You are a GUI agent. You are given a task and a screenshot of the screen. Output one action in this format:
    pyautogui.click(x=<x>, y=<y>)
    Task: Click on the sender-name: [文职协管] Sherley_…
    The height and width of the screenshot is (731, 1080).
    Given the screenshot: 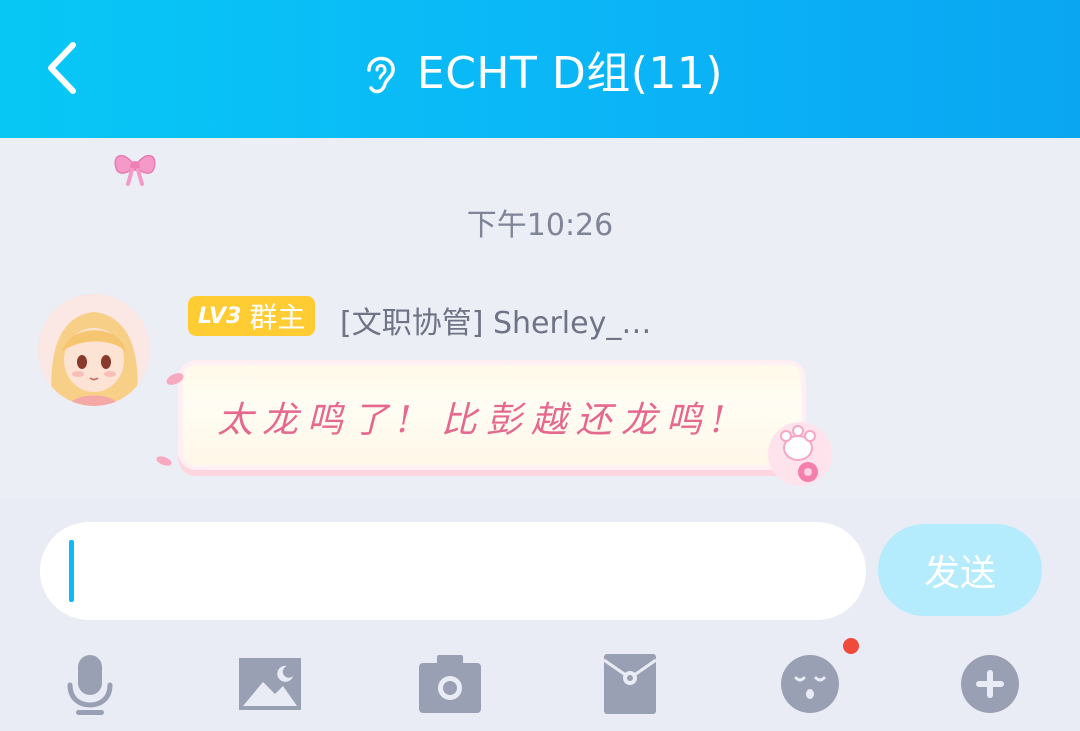 What is the action you would take?
    pyautogui.click(x=495, y=320)
    